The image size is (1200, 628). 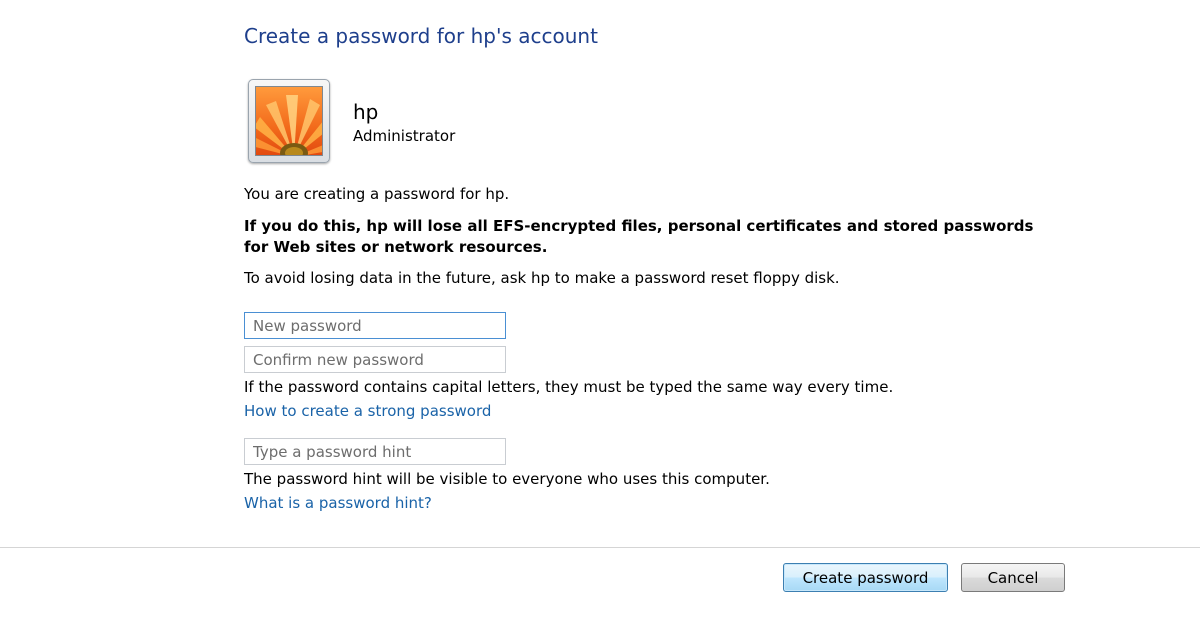 What do you see at coordinates (404, 136) in the screenshot?
I see `user-role: Administrator` at bounding box center [404, 136].